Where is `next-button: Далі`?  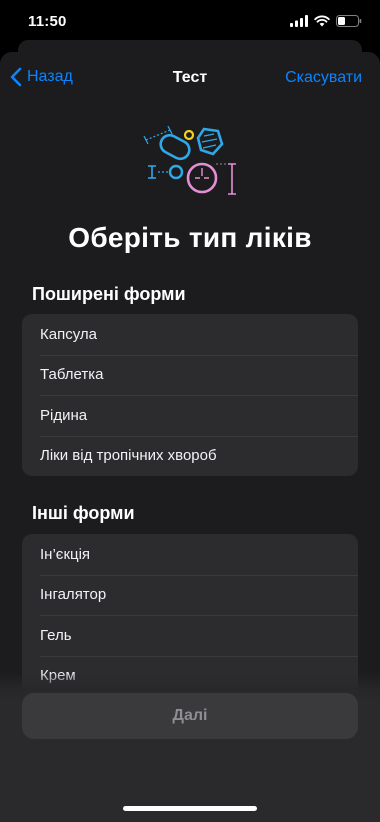
next-button: Далі is located at coordinates (190, 716).